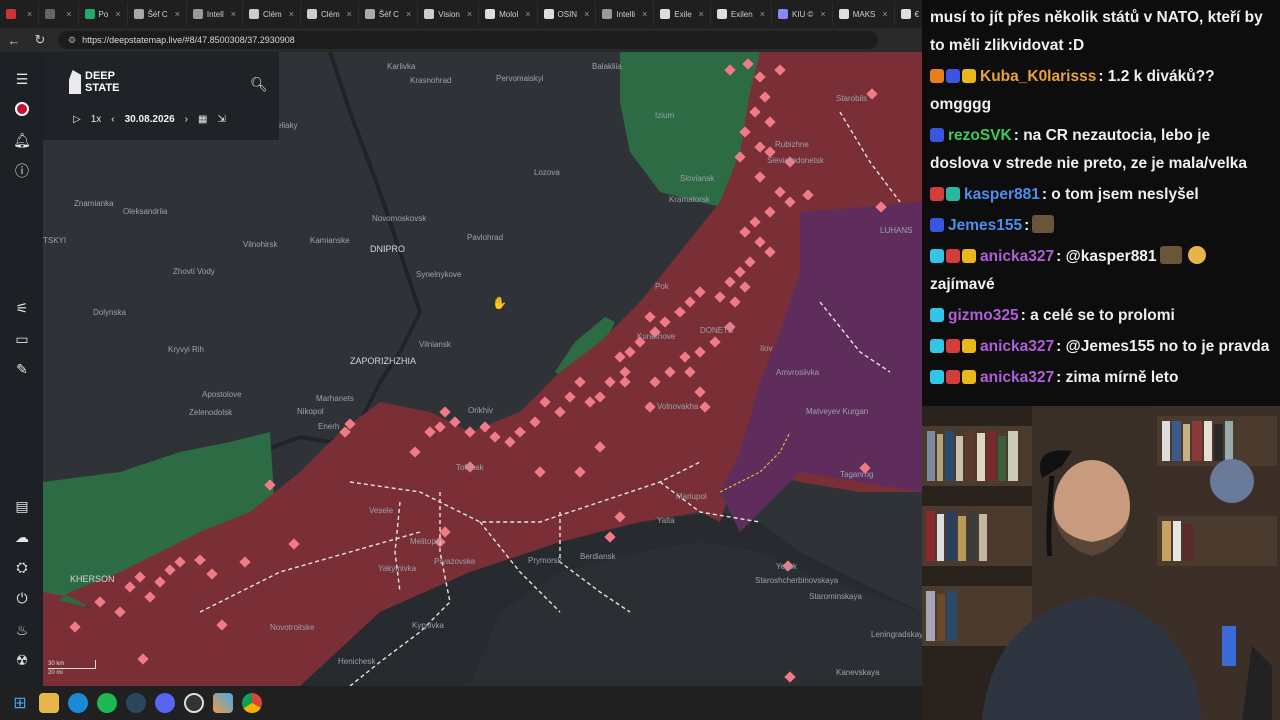 The width and height of the screenshot is (1280, 720). I want to click on menu-icon: ☰, so click(22, 79).